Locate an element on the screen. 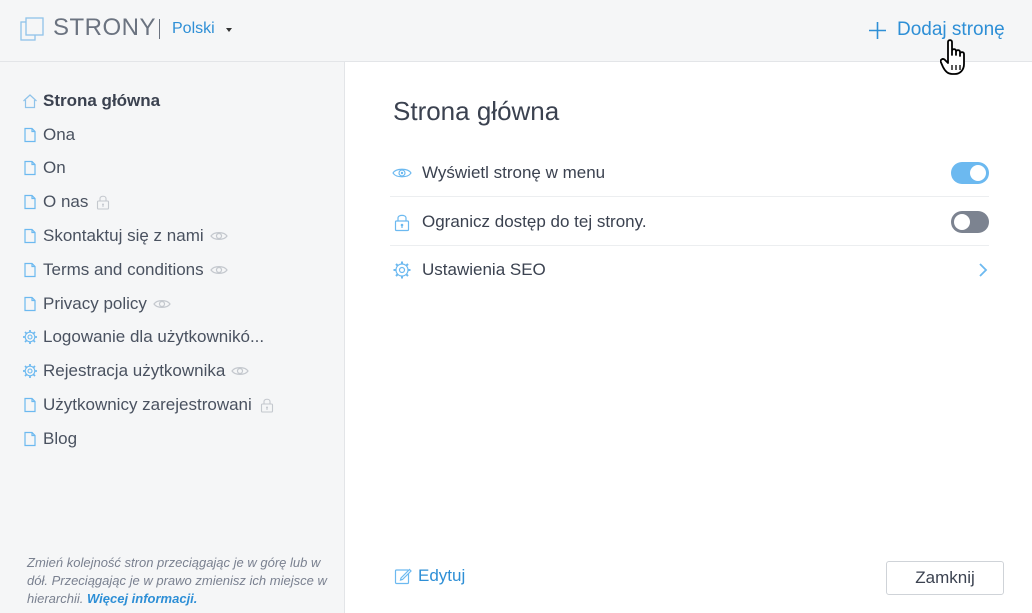  page-list-item: On is located at coordinates (149, 169).